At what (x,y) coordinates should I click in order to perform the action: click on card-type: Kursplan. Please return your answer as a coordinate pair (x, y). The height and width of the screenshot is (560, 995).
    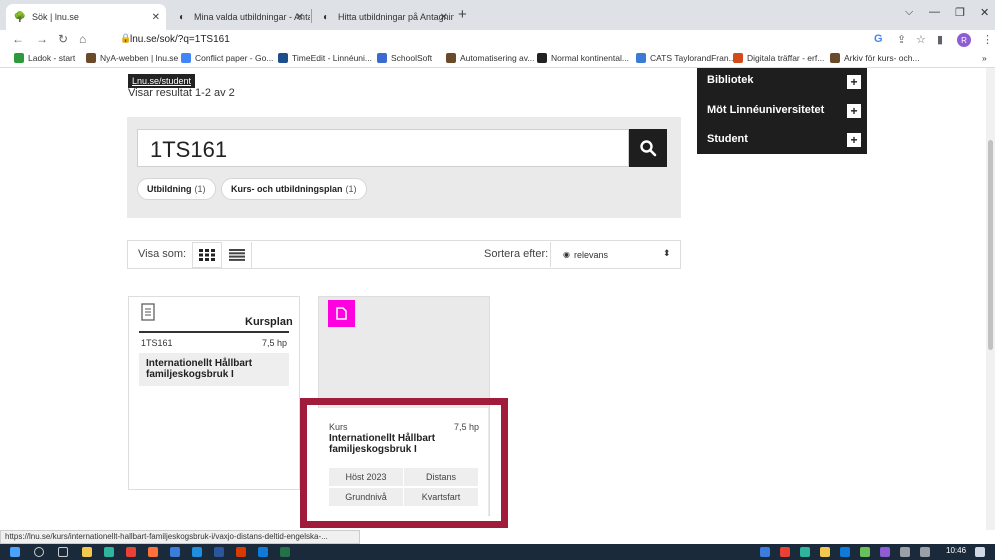
    Looking at the image, I should click on (269, 322).